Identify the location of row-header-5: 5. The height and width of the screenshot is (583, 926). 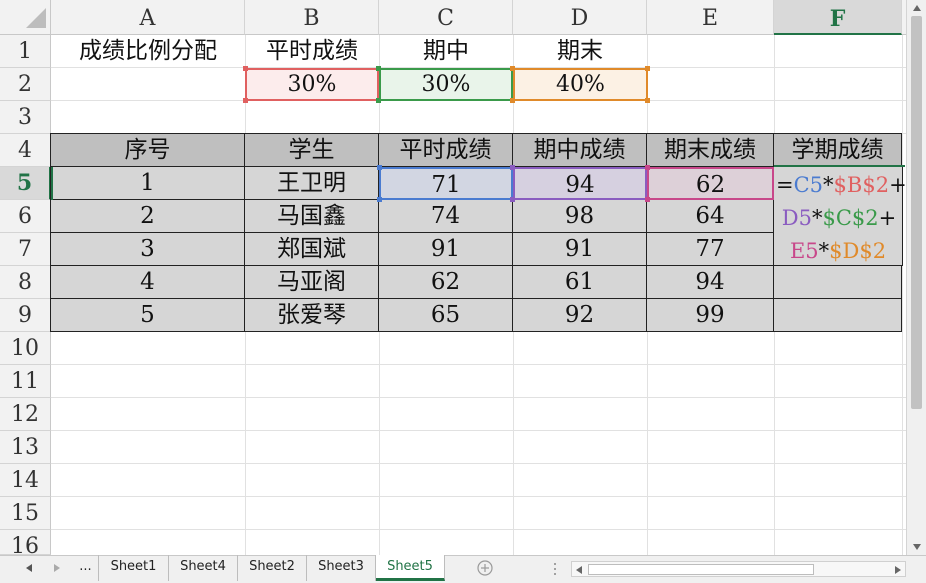
(25, 183).